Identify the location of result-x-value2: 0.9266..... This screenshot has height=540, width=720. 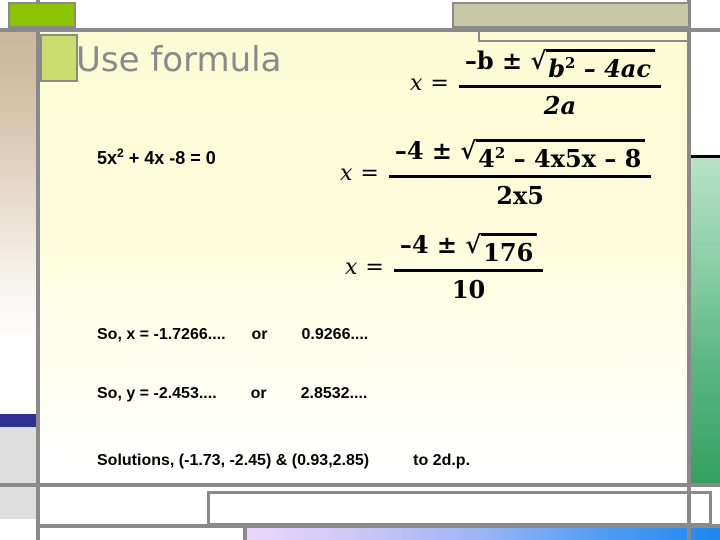
(335, 334).